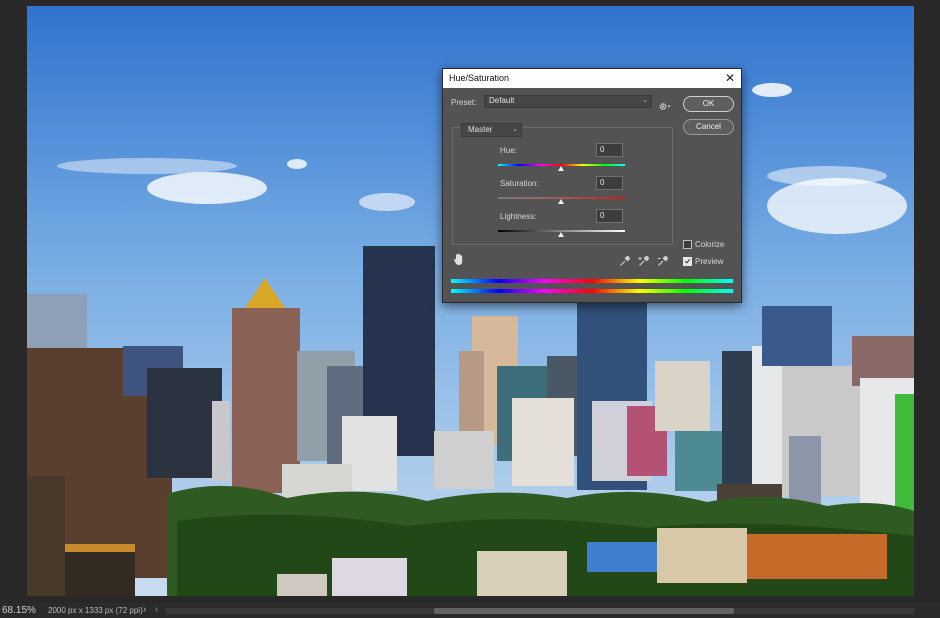  I want to click on adjustment-group, so click(562, 186).